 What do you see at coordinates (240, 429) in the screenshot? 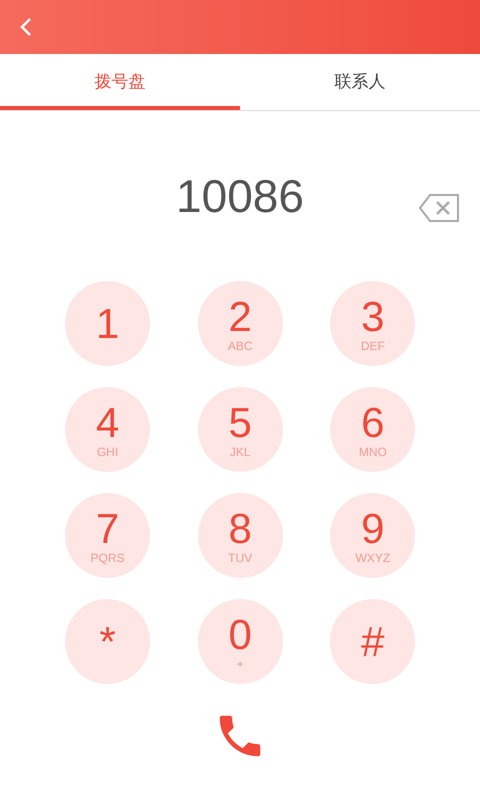
I see `dial-key: 5 JKL` at bounding box center [240, 429].